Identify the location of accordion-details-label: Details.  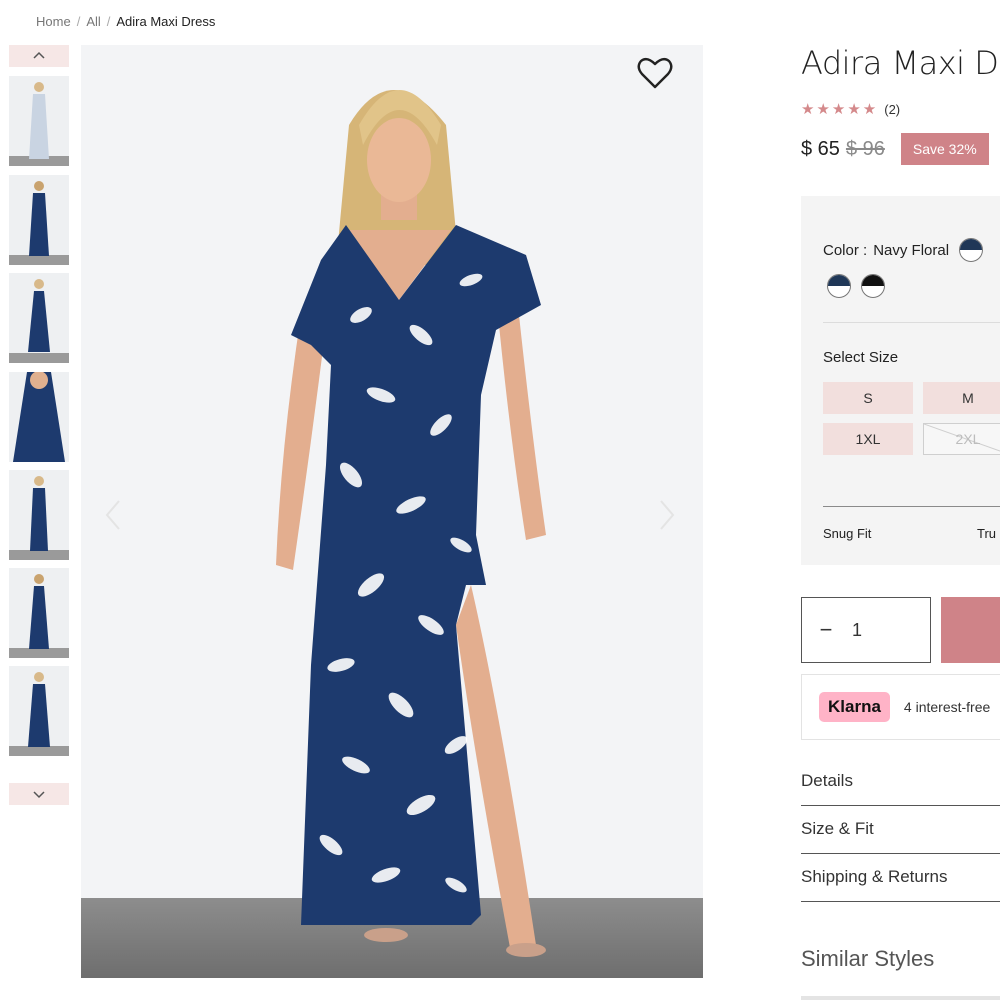
(827, 780).